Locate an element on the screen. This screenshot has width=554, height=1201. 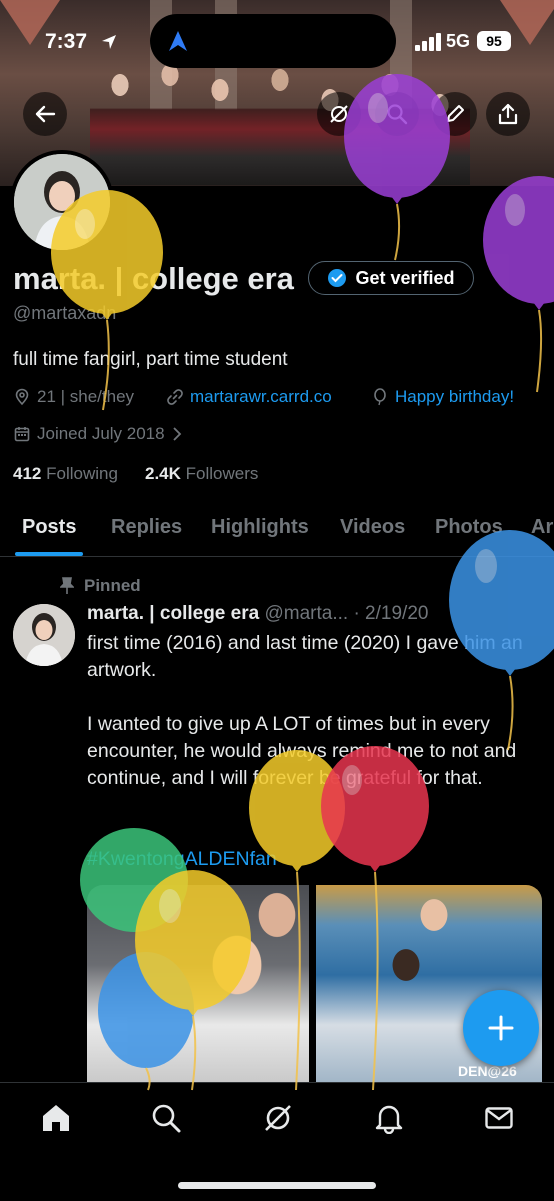
status-time: 7:37 is located at coordinates (66, 41).